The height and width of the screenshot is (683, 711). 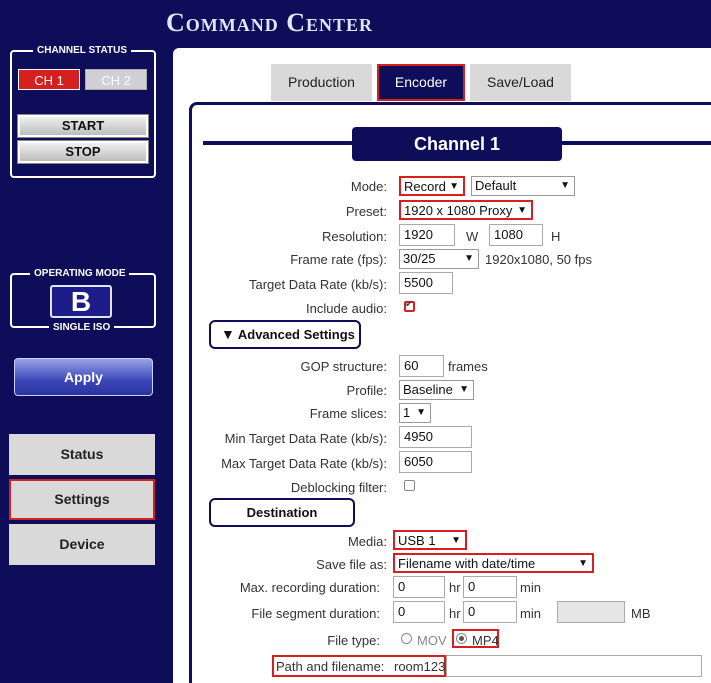 What do you see at coordinates (490, 612) in the screenshot?
I see `segment-min-input: 0` at bounding box center [490, 612].